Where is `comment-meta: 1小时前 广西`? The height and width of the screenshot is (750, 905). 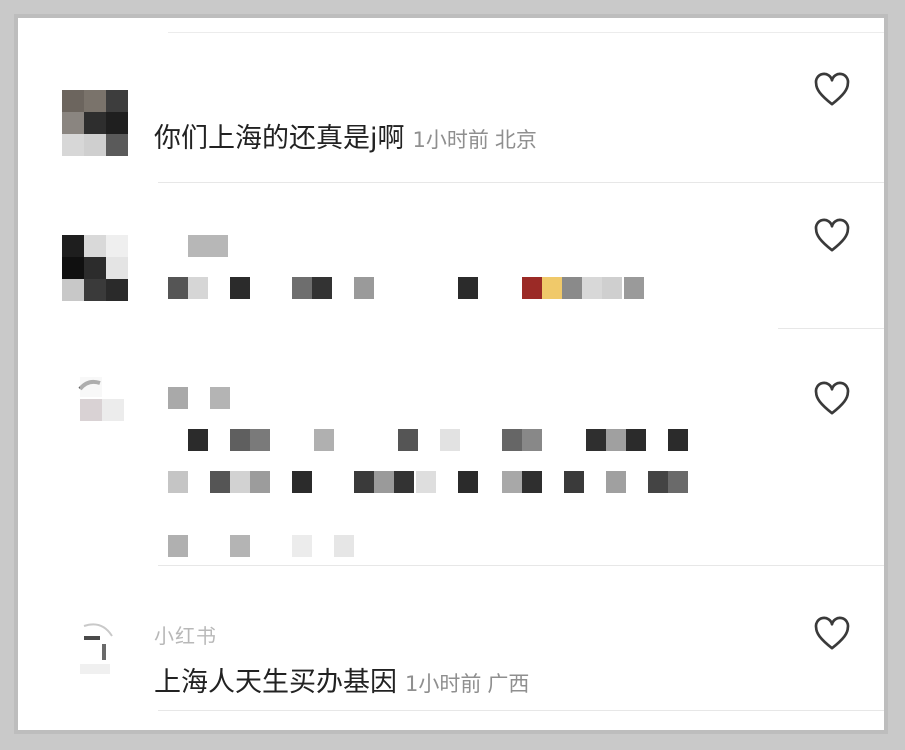
comment-meta: 1小时前 广西 is located at coordinates (467, 684).